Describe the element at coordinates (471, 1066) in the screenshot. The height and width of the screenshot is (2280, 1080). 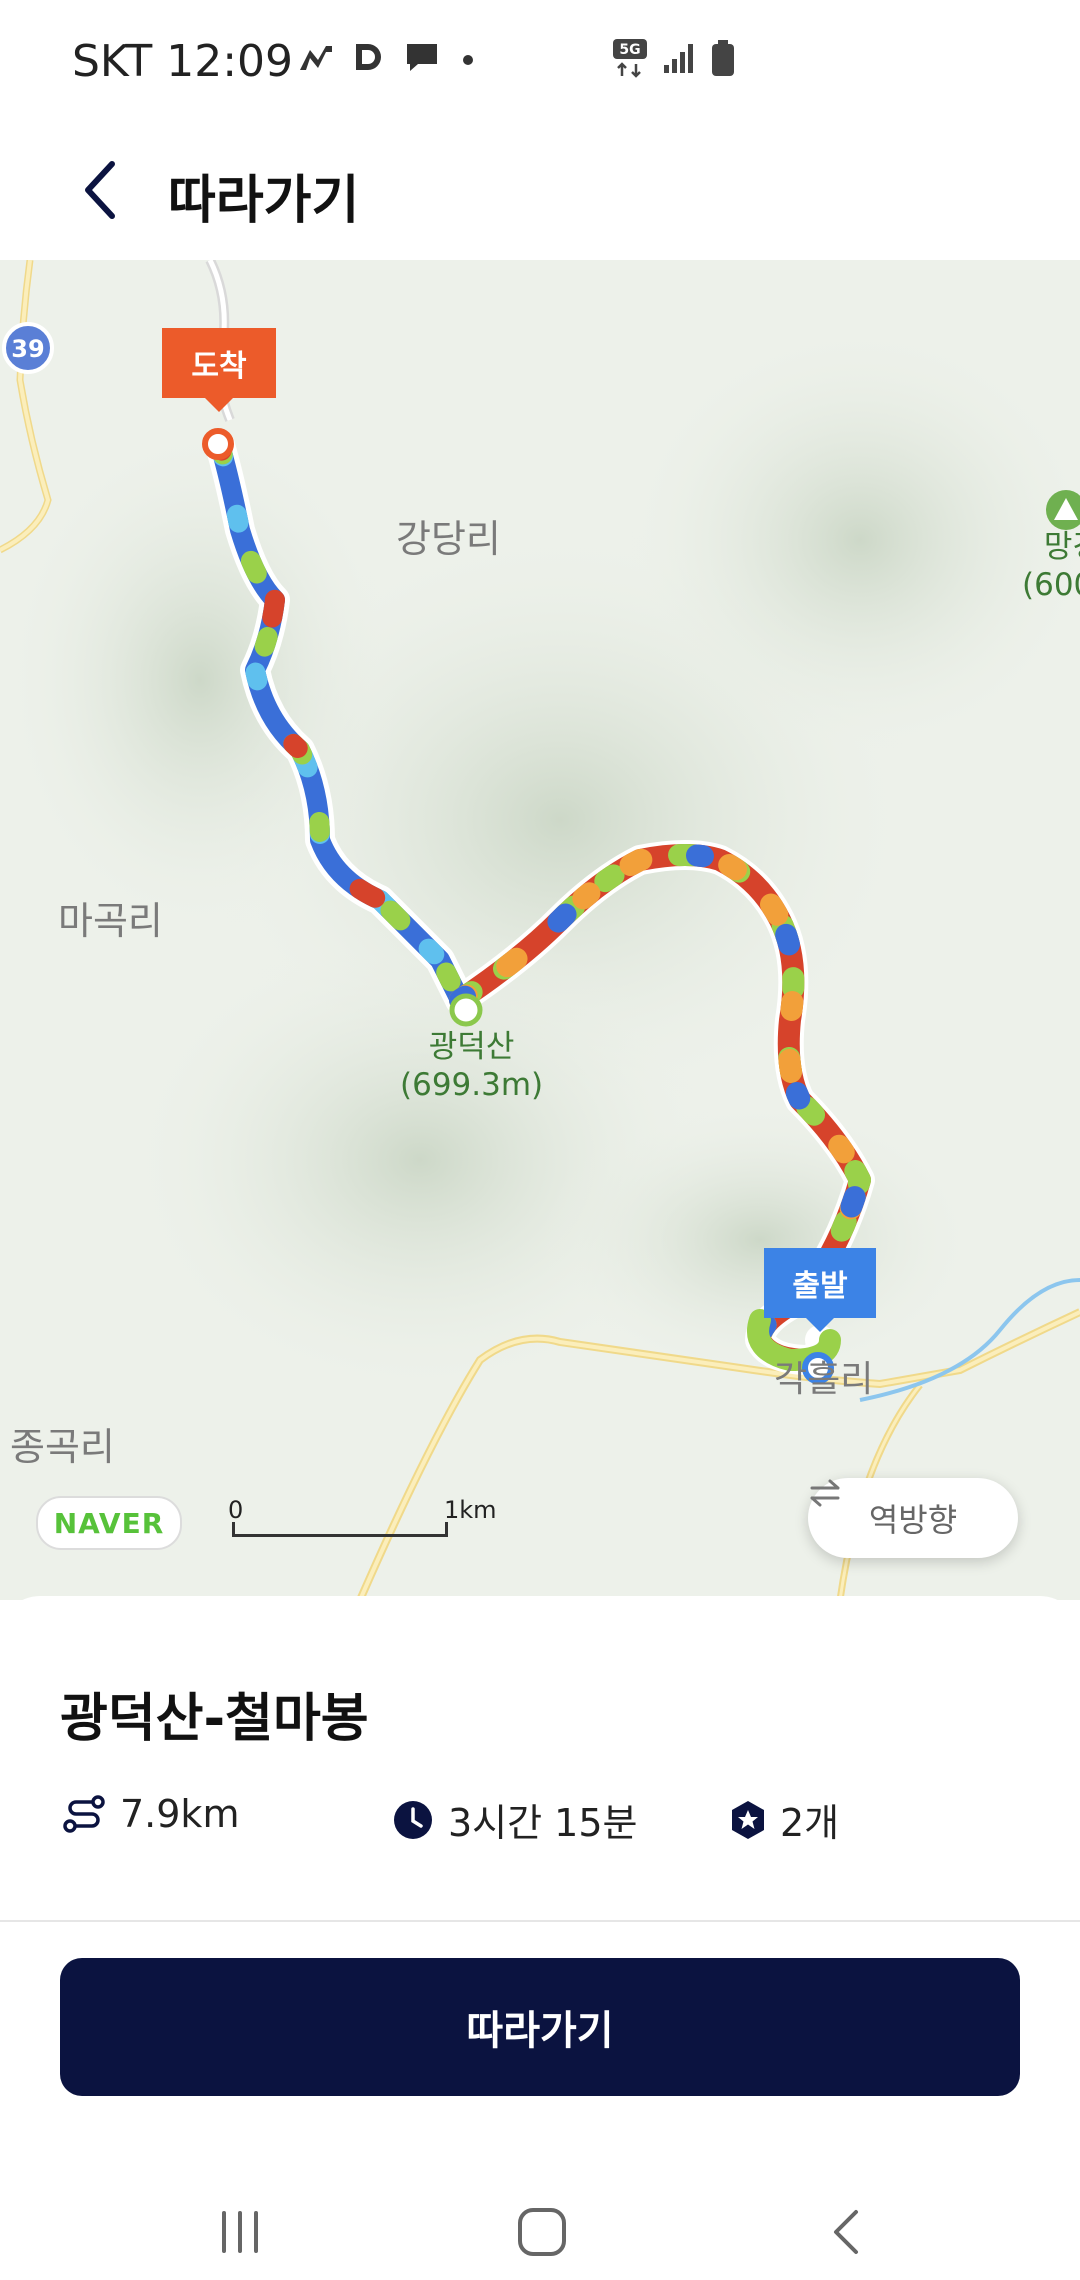
I see `peak-label-gwangdeok: 광덕산 (699.3m)` at that location.